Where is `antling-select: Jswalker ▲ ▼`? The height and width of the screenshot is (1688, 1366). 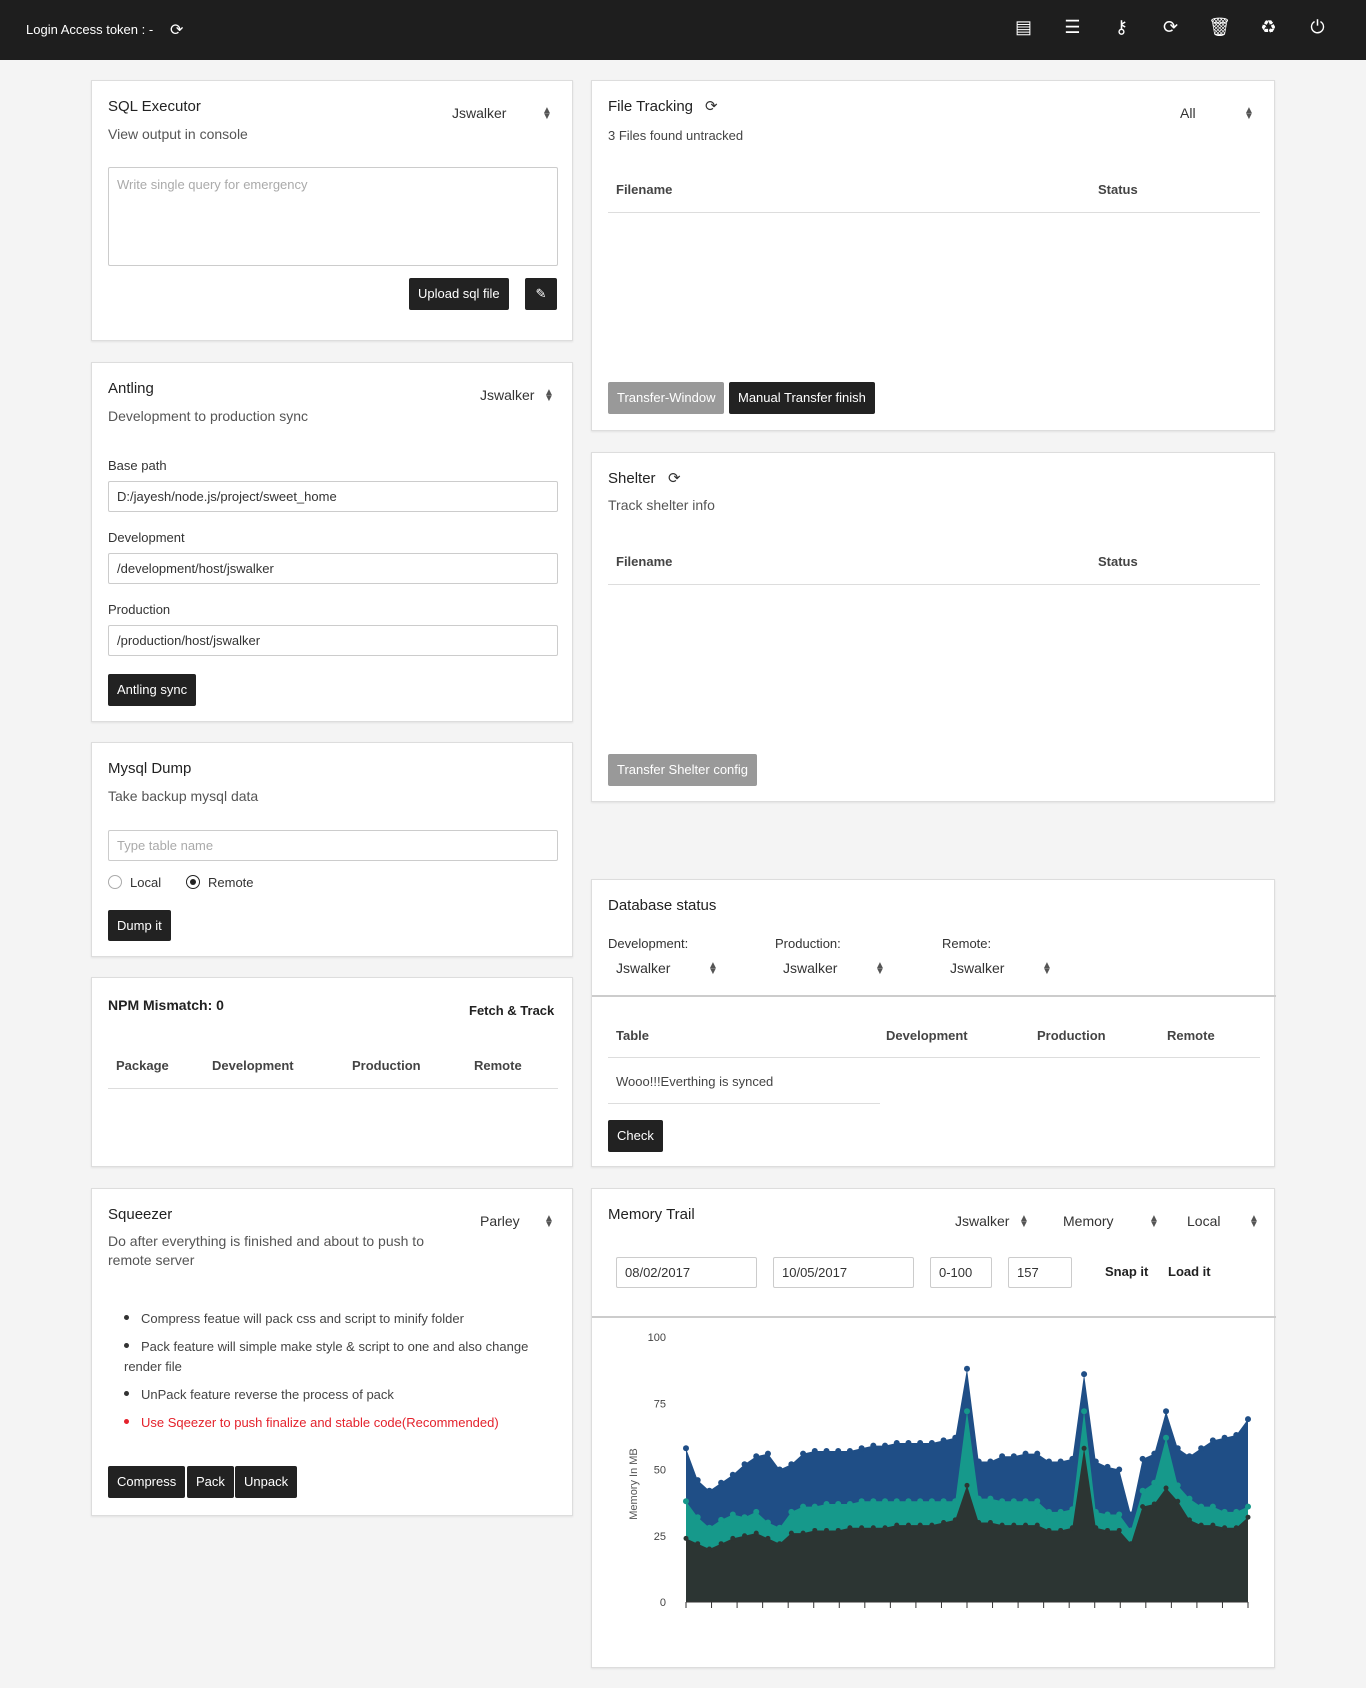
antling-select: Jswalker ▲ ▼ is located at coordinates (520, 395).